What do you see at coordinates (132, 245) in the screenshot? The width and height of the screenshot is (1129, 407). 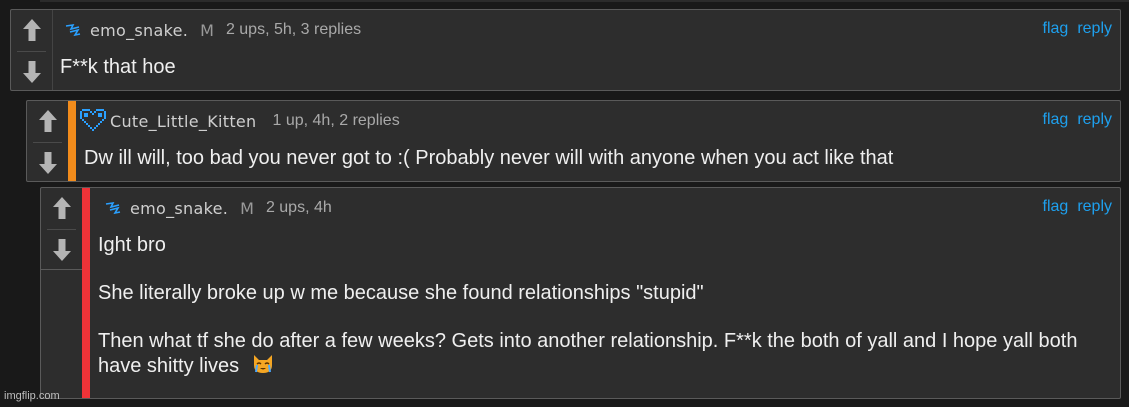 I see `paragraph: Ight bro` at bounding box center [132, 245].